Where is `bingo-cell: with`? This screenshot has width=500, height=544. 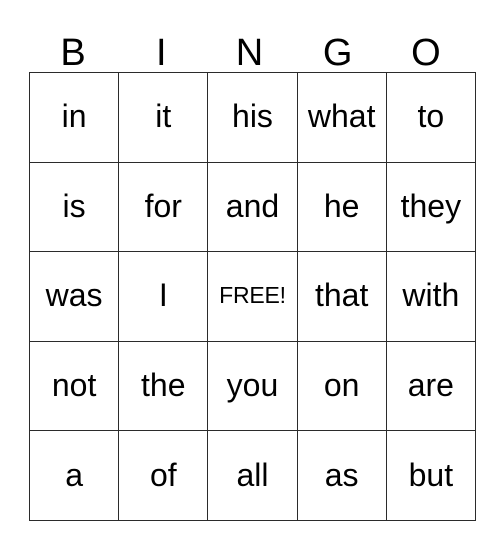
bingo-cell: with is located at coordinates (430, 296).